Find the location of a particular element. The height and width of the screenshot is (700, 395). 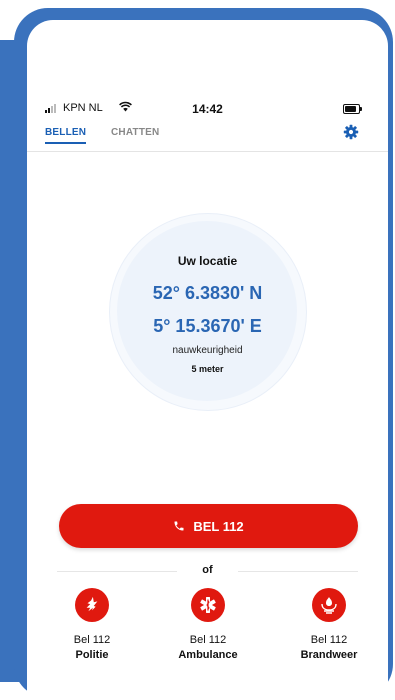

fire-brigade-line2: Brandweer is located at coordinates (329, 655).